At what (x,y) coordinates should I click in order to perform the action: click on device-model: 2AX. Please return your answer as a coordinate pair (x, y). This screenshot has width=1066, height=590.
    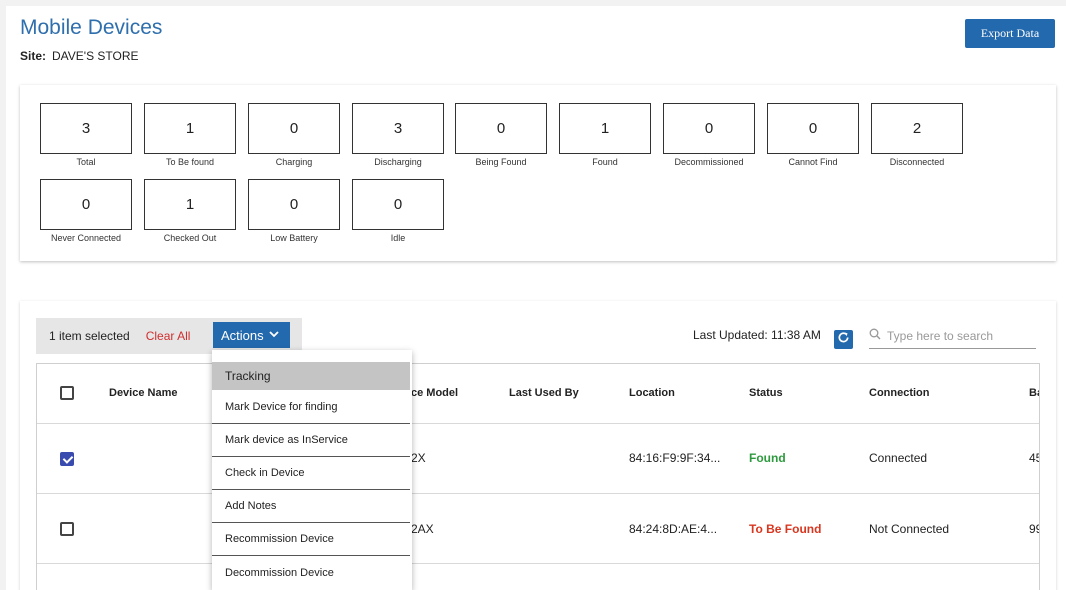
    Looking at the image, I should click on (422, 529).